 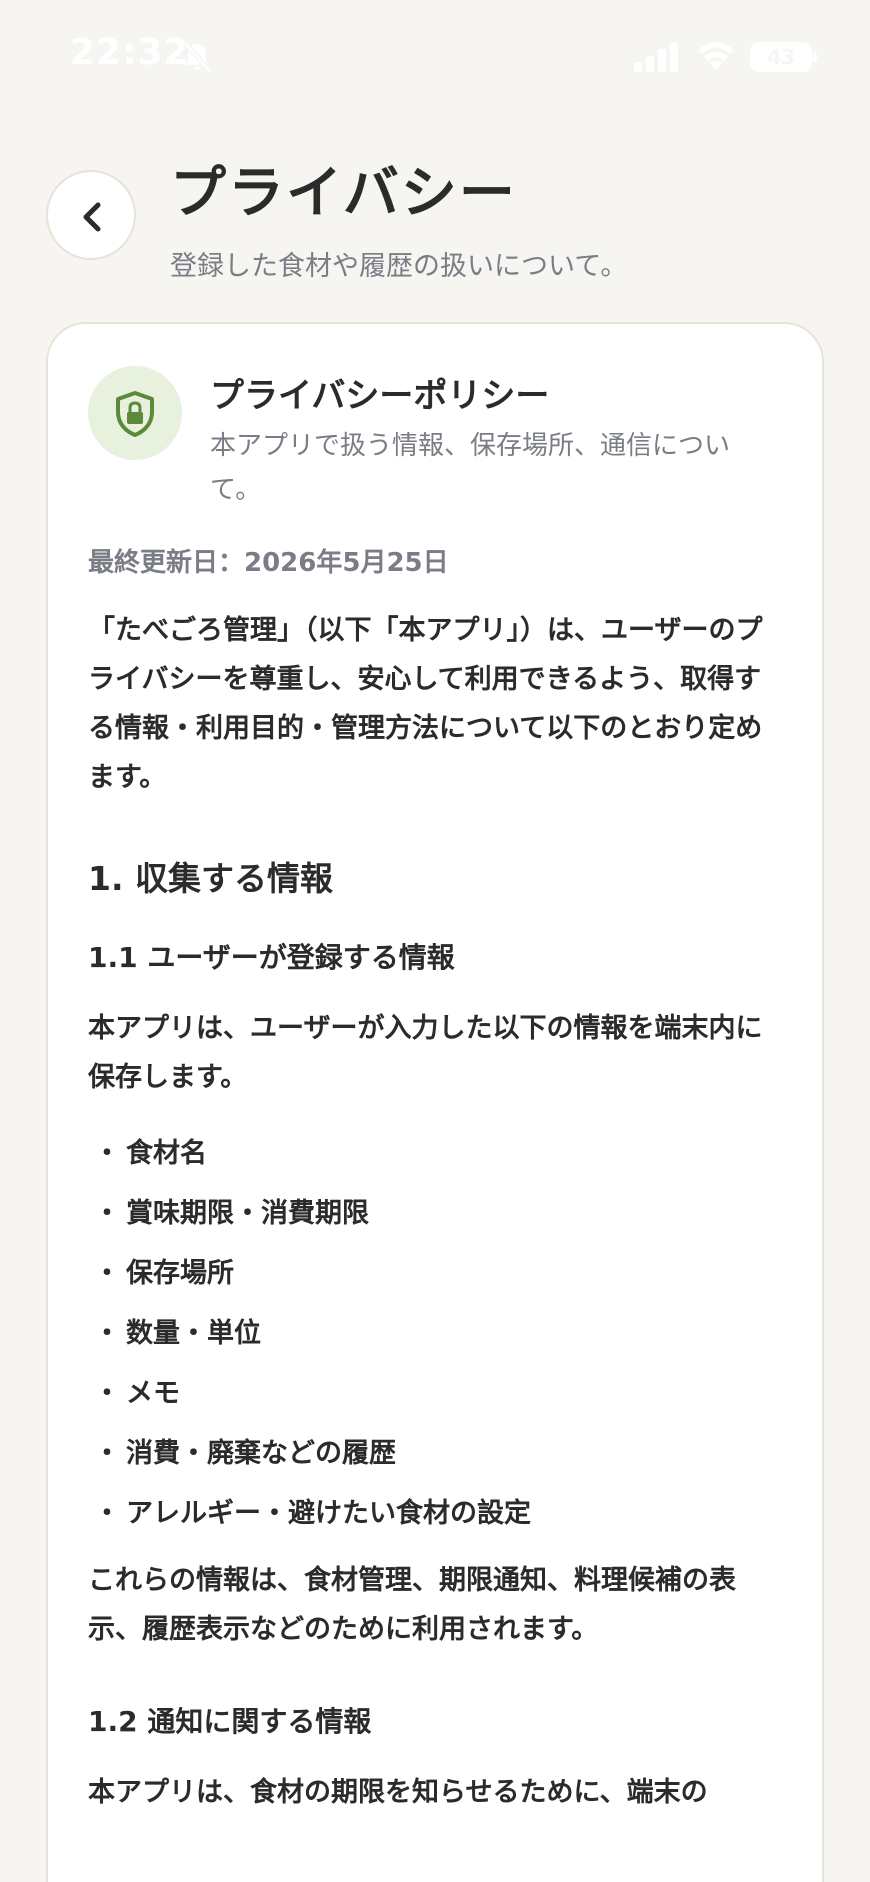 I want to click on shield-lock-badge, so click(x=135, y=413).